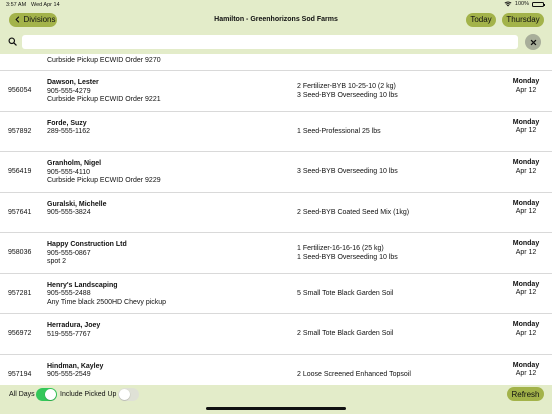 The height and width of the screenshot is (414, 552). What do you see at coordinates (69, 172) in the screenshot?
I see `customer-phone: 905-555-4110` at bounding box center [69, 172].